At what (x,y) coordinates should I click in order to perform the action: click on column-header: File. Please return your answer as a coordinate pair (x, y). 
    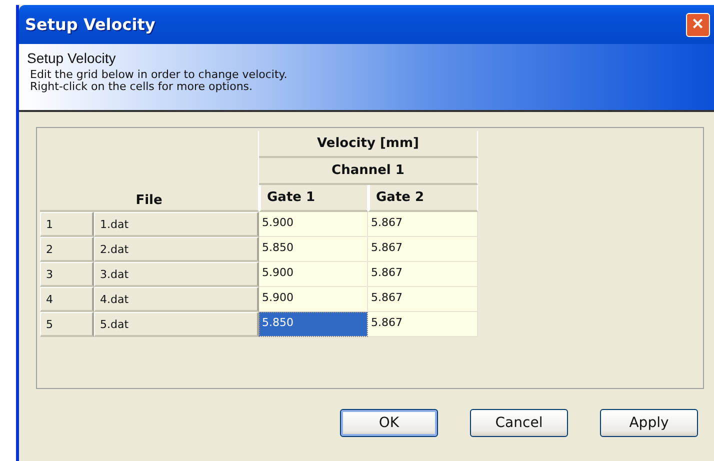
    Looking at the image, I should click on (149, 171).